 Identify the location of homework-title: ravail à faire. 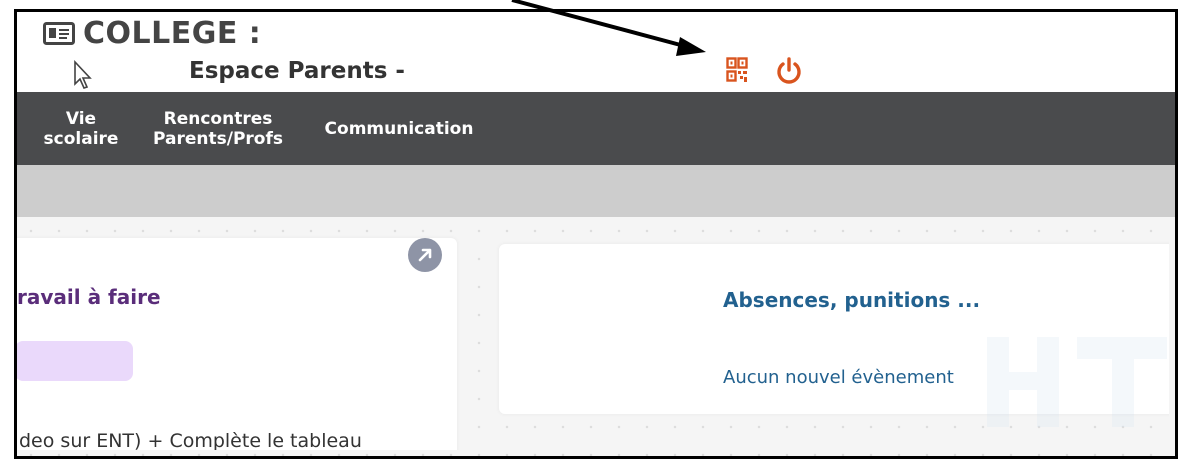
(89, 297).